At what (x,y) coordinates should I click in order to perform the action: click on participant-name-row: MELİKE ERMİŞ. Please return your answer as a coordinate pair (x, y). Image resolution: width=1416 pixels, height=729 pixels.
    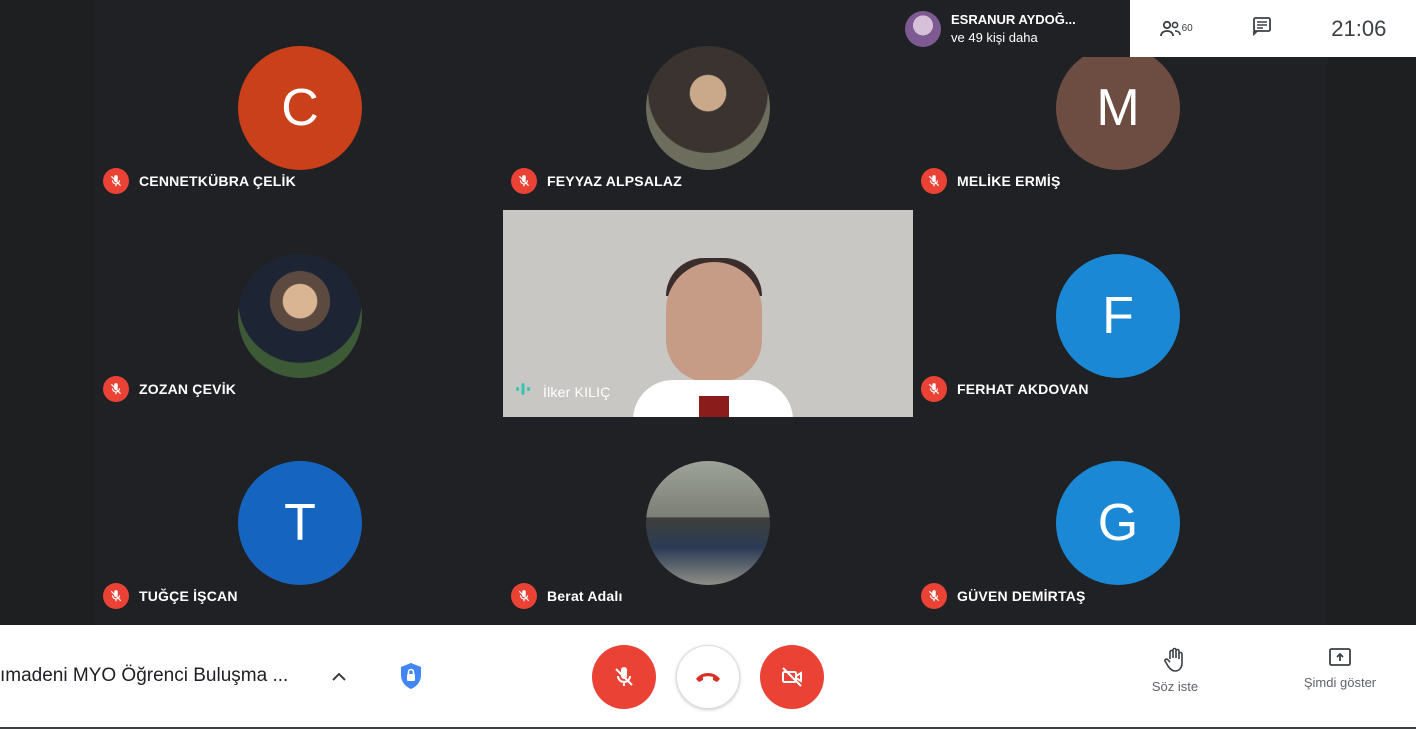
    Looking at the image, I should click on (991, 181).